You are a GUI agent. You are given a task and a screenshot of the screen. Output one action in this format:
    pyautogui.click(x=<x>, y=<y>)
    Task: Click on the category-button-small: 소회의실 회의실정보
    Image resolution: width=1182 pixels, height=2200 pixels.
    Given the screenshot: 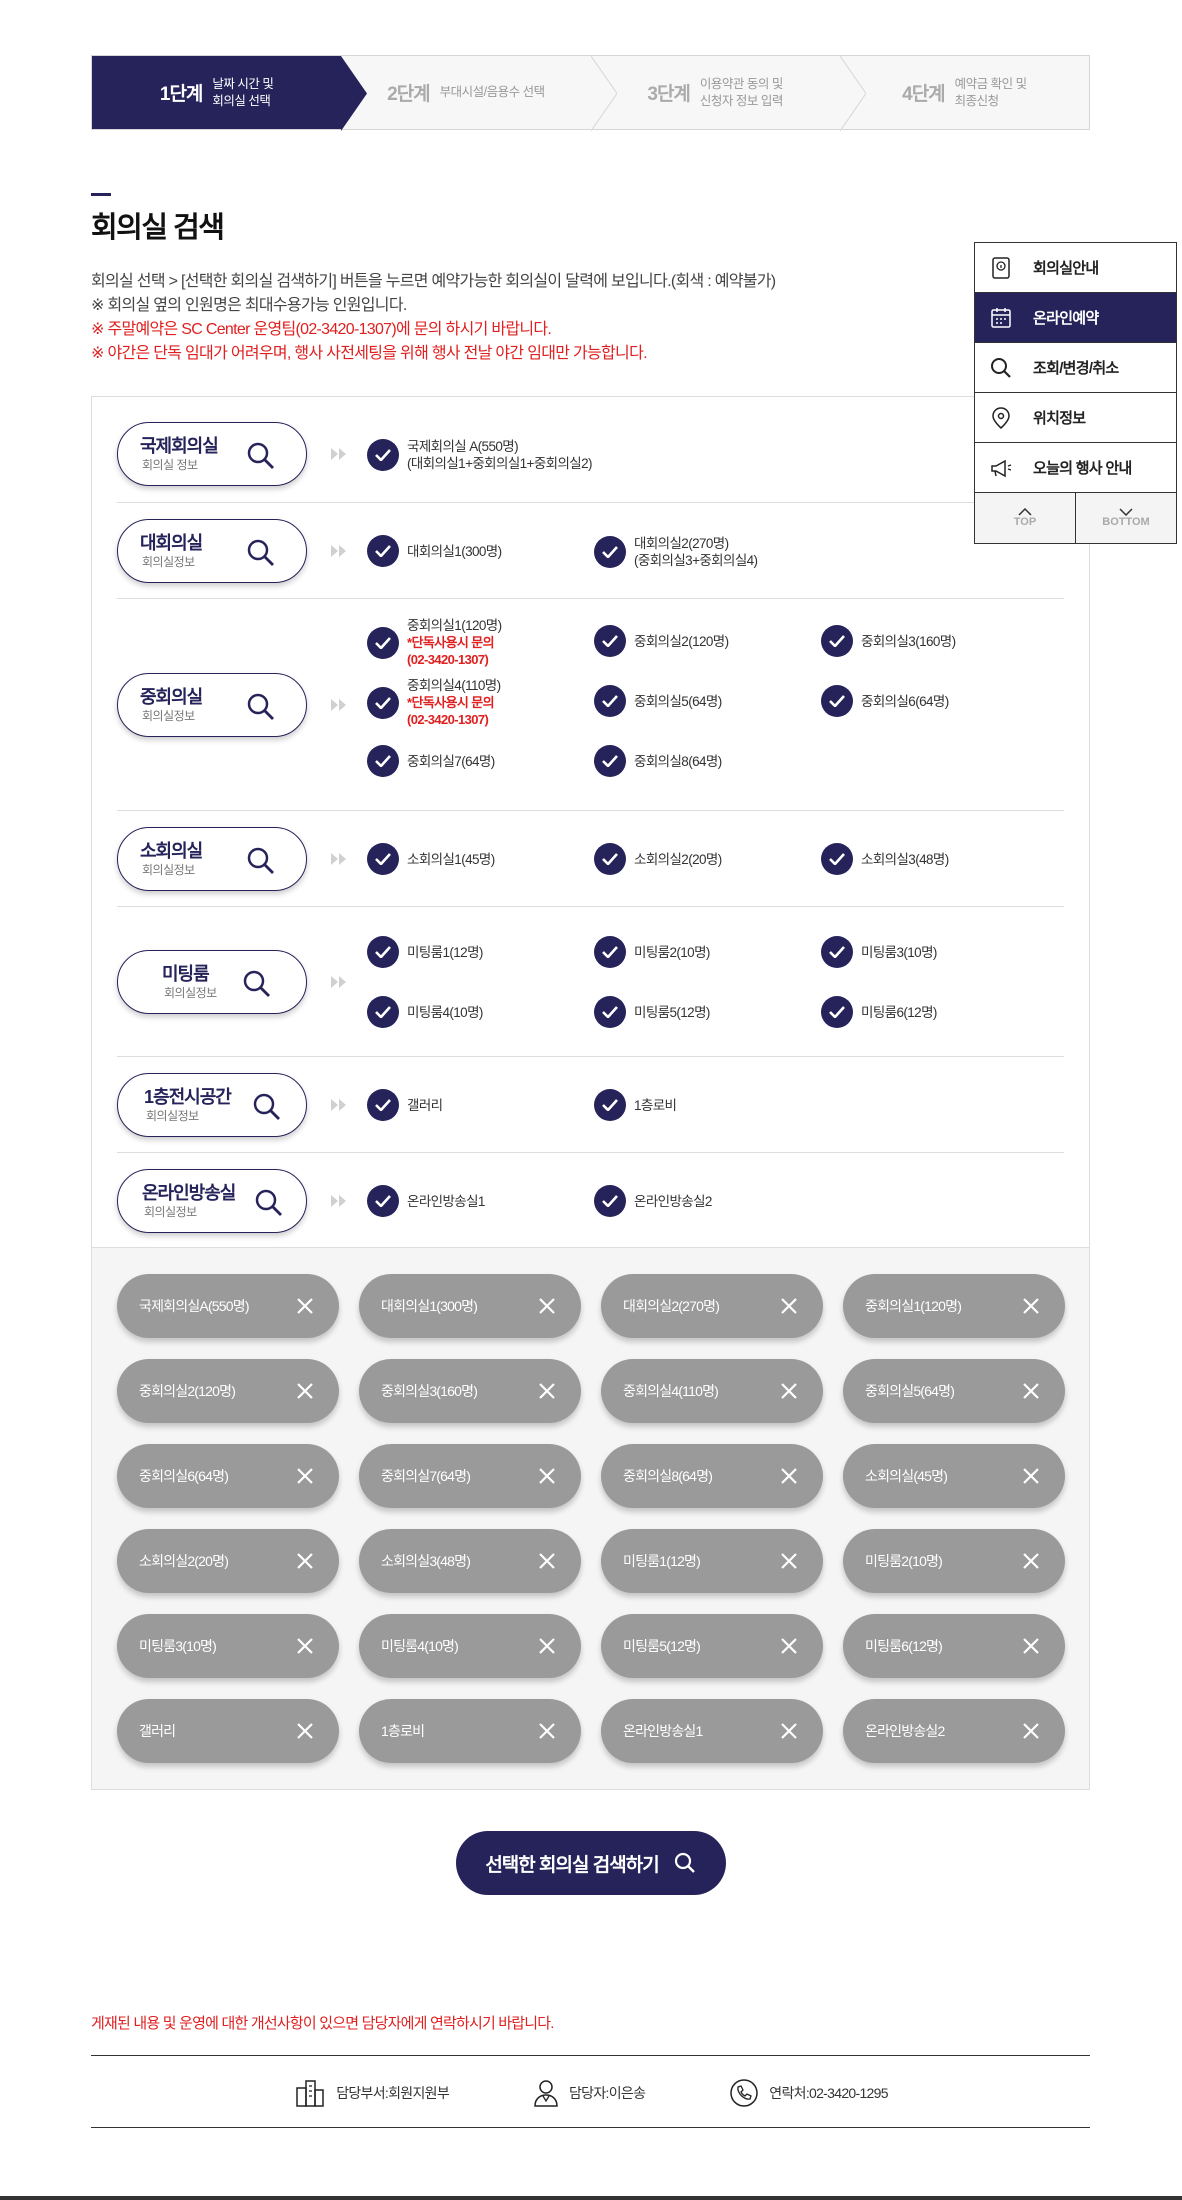 What is the action you would take?
    pyautogui.click(x=212, y=859)
    